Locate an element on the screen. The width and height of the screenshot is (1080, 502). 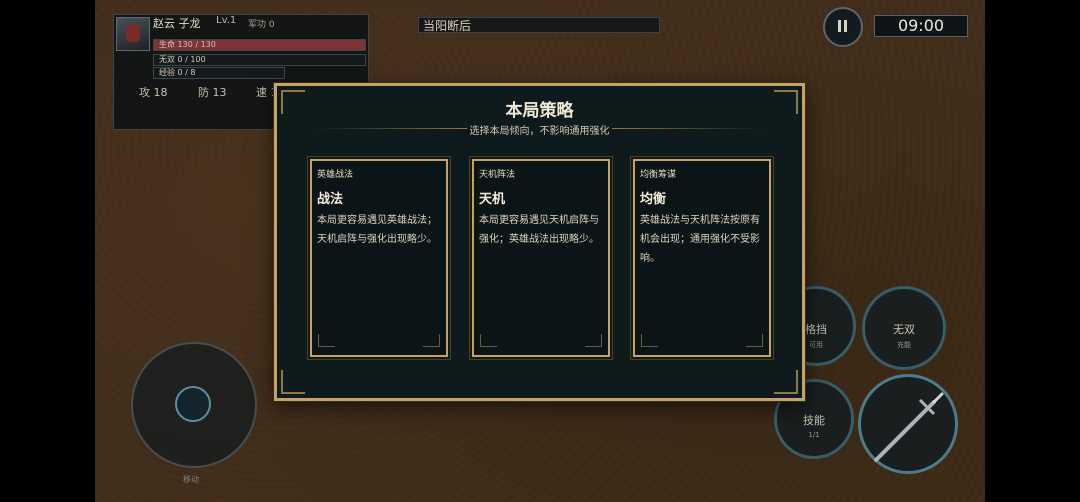
stat-attack: 攻 18 is located at coordinates (153, 92).